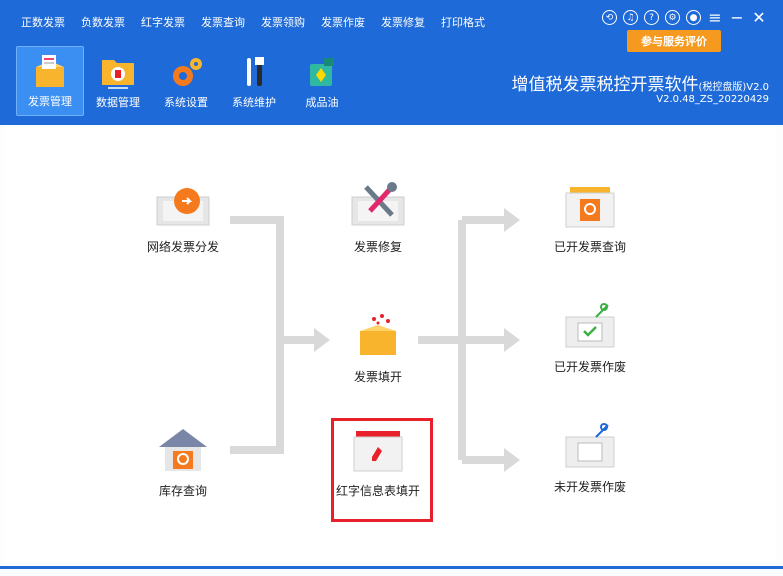  I want to click on selection-highlight, so click(382, 470).